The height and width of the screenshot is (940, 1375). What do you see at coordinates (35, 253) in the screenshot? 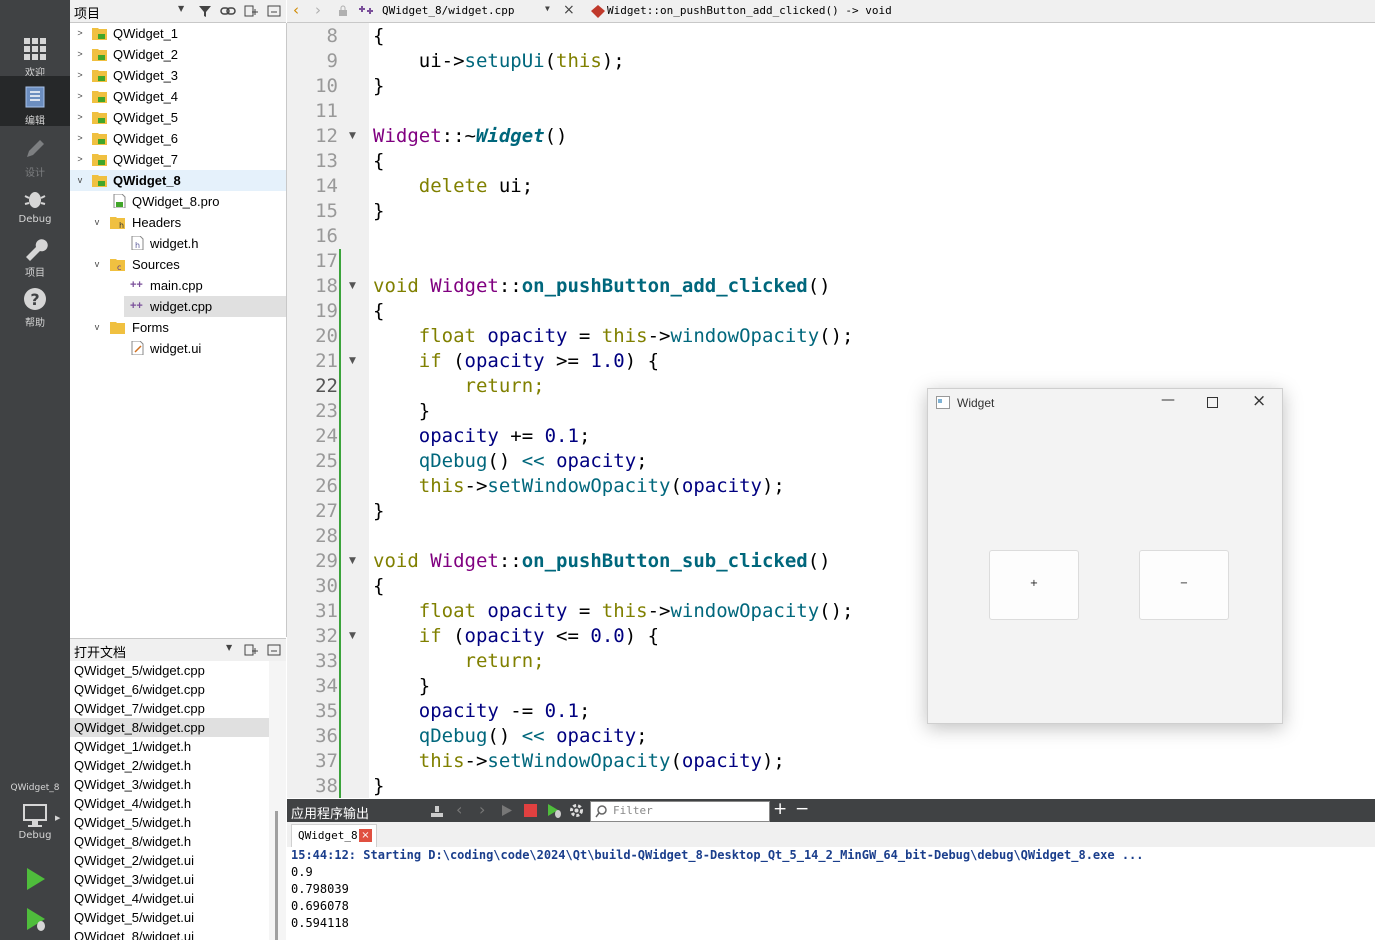
I see `mode-projects: 项目` at bounding box center [35, 253].